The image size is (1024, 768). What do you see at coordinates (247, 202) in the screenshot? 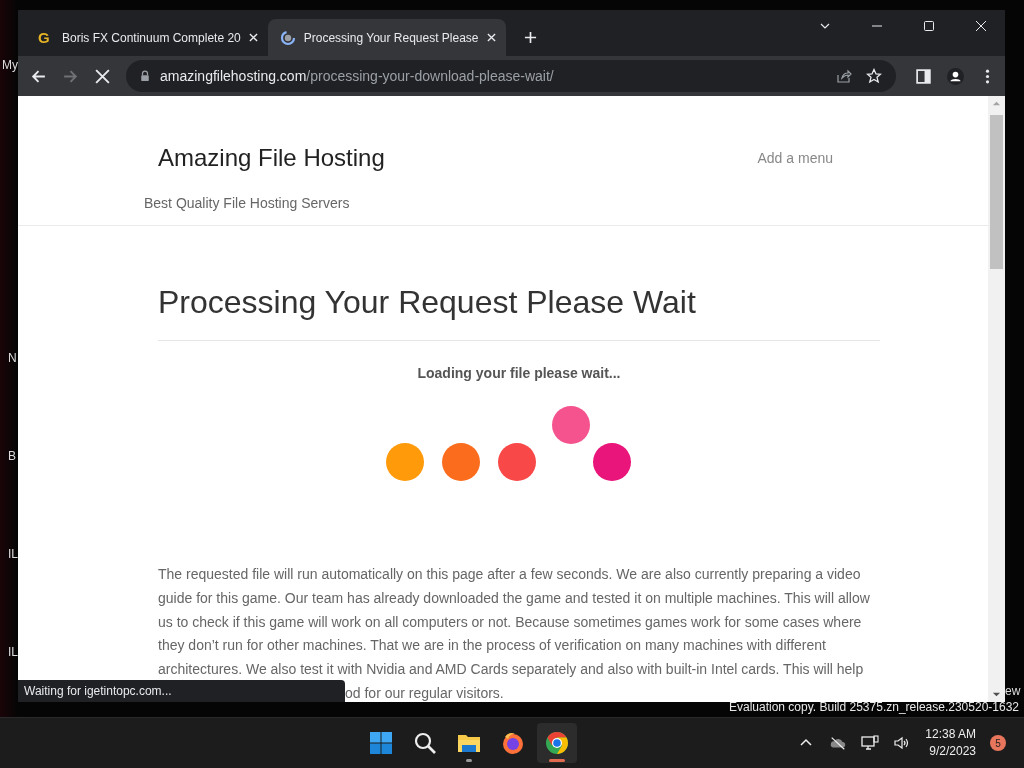
I see `site-tagline: Best Quality File Hosting Servers` at bounding box center [247, 202].